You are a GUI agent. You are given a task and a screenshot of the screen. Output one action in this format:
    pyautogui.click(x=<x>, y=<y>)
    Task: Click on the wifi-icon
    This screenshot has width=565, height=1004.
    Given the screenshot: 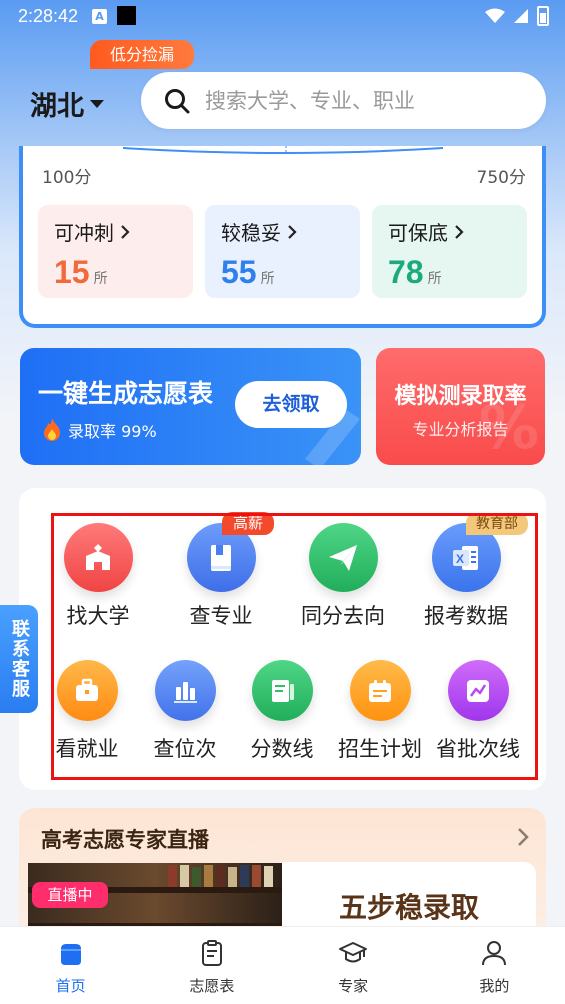 What is the action you would take?
    pyautogui.click(x=495, y=15)
    